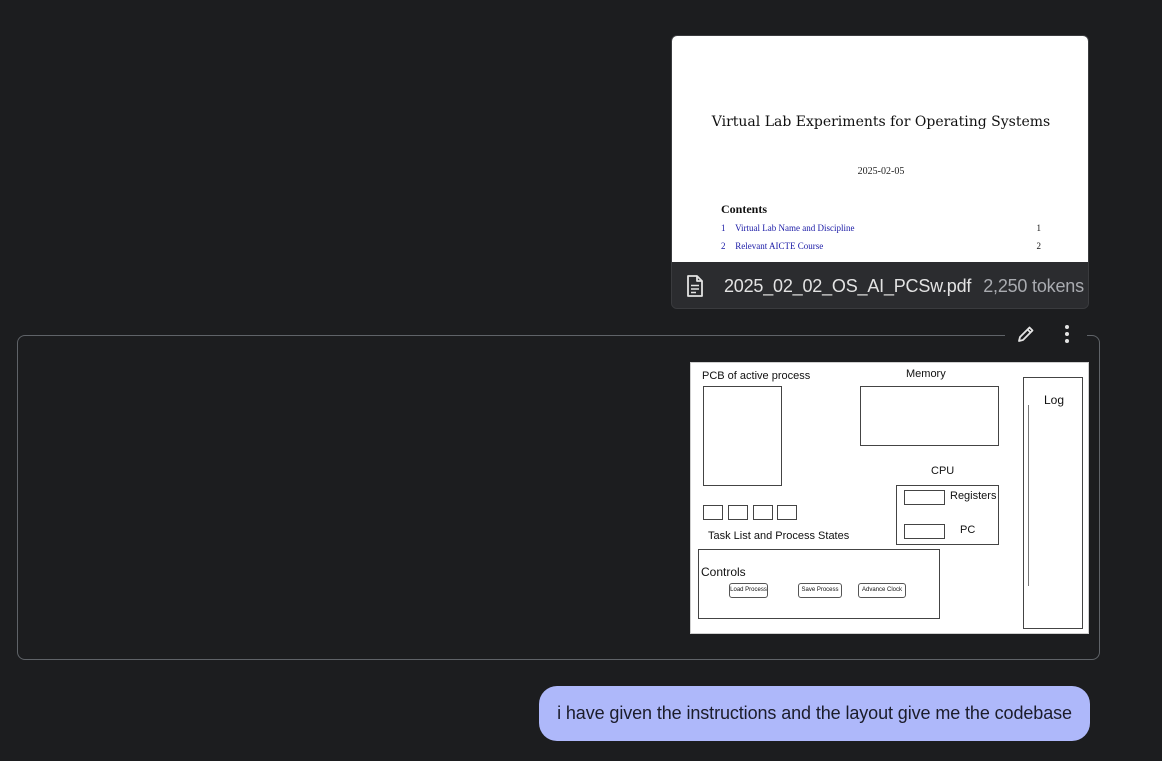 The height and width of the screenshot is (761, 1162). I want to click on pc-field, so click(924, 531).